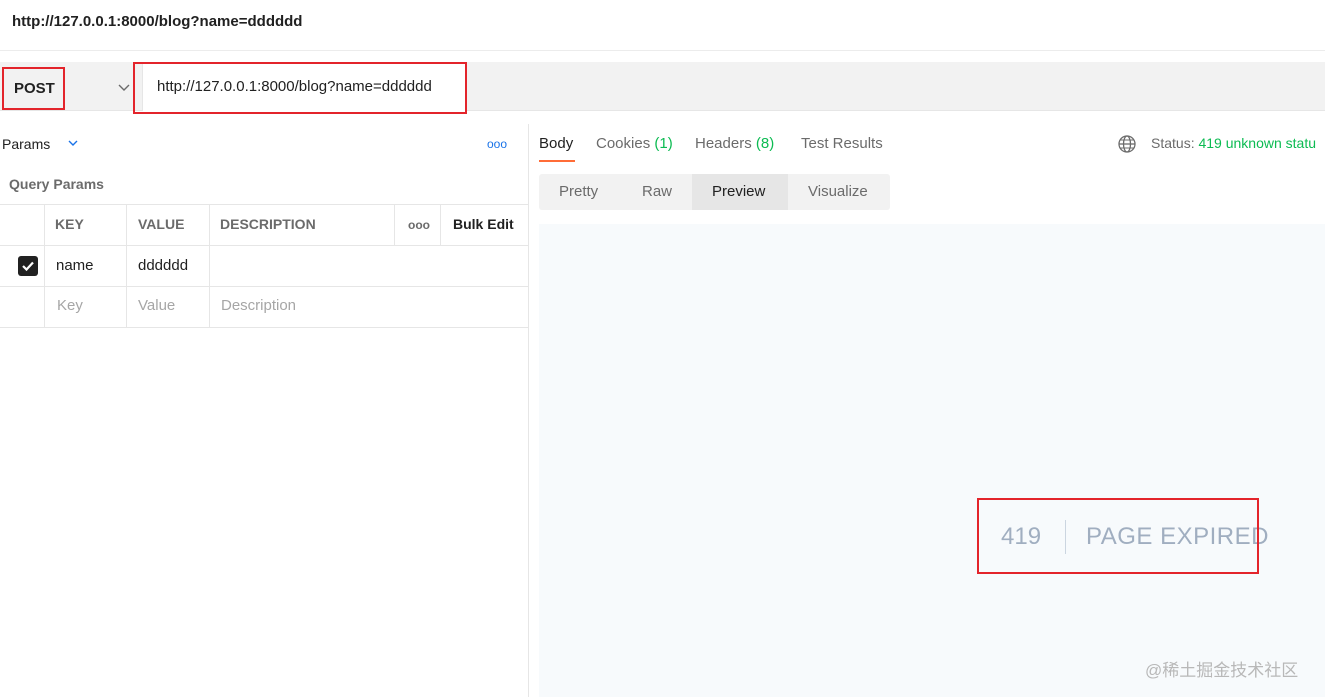 The image size is (1325, 697). I want to click on window-title: http://127.0.0.1:8000/blog?name=dddddd, so click(157, 21).